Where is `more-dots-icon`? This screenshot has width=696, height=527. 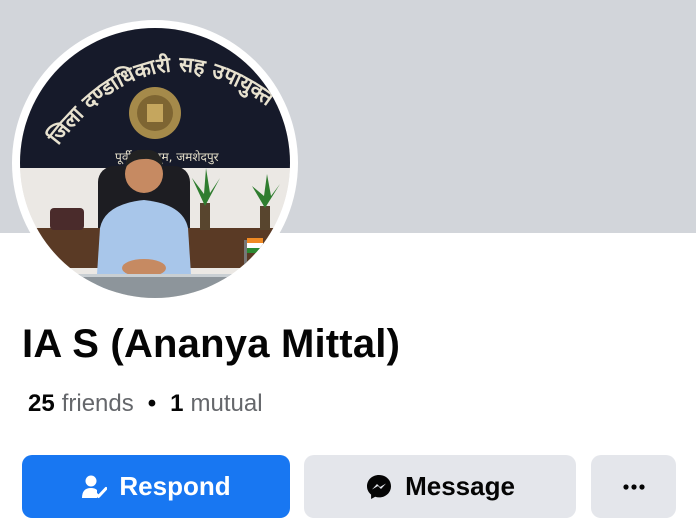 more-dots-icon is located at coordinates (634, 487).